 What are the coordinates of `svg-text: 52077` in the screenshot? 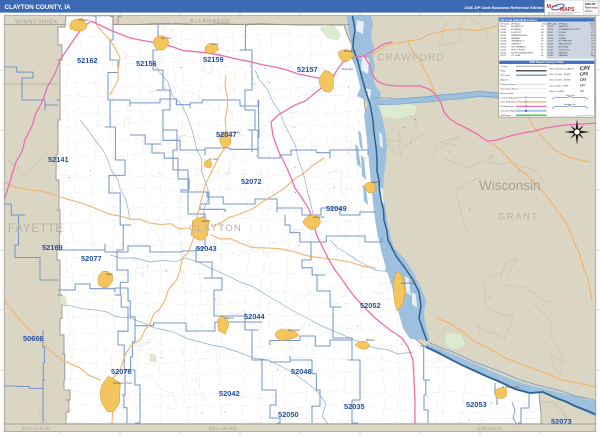 It's located at (91, 258).